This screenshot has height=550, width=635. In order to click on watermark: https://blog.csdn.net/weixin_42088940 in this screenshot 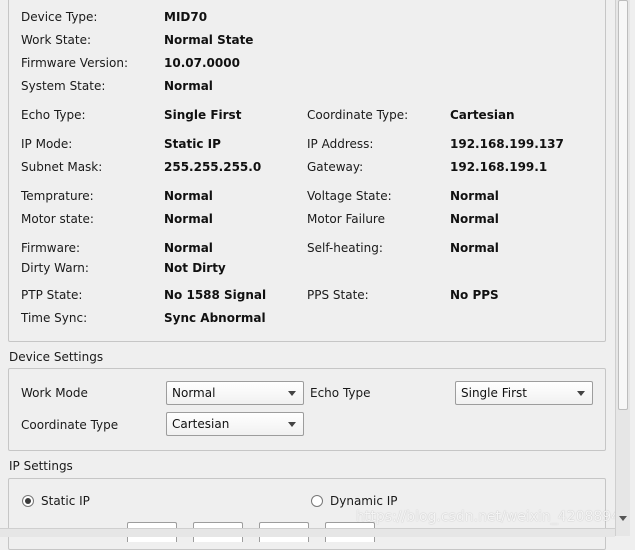, I will do `click(493, 517)`.